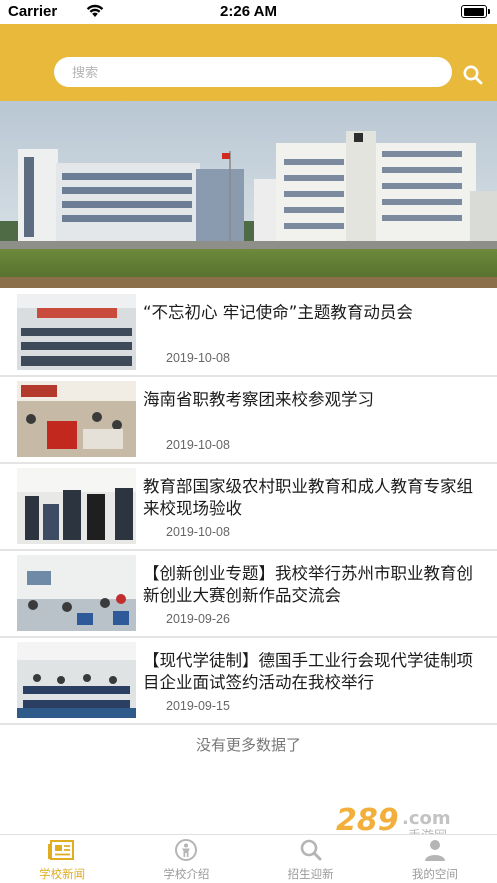  Describe the element at coordinates (434, 874) in the screenshot. I see `tab-label: 我的空间` at that location.